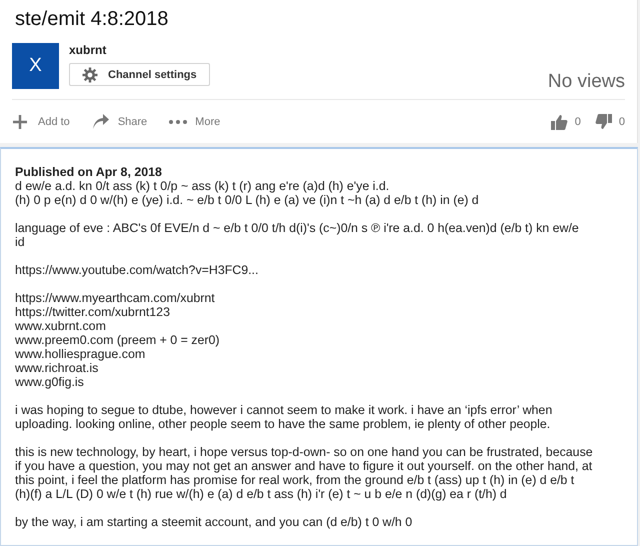 The height and width of the screenshot is (546, 640). I want to click on description-paragraph: language of eve : ABC's 0f EVE/n d ~ e/b t 0/0 t/h d(i)'s (c~)0/n s ℗ i're a.d. 0 h(ea.ven)d (e/b t) kn ew/e id, so click(297, 235).